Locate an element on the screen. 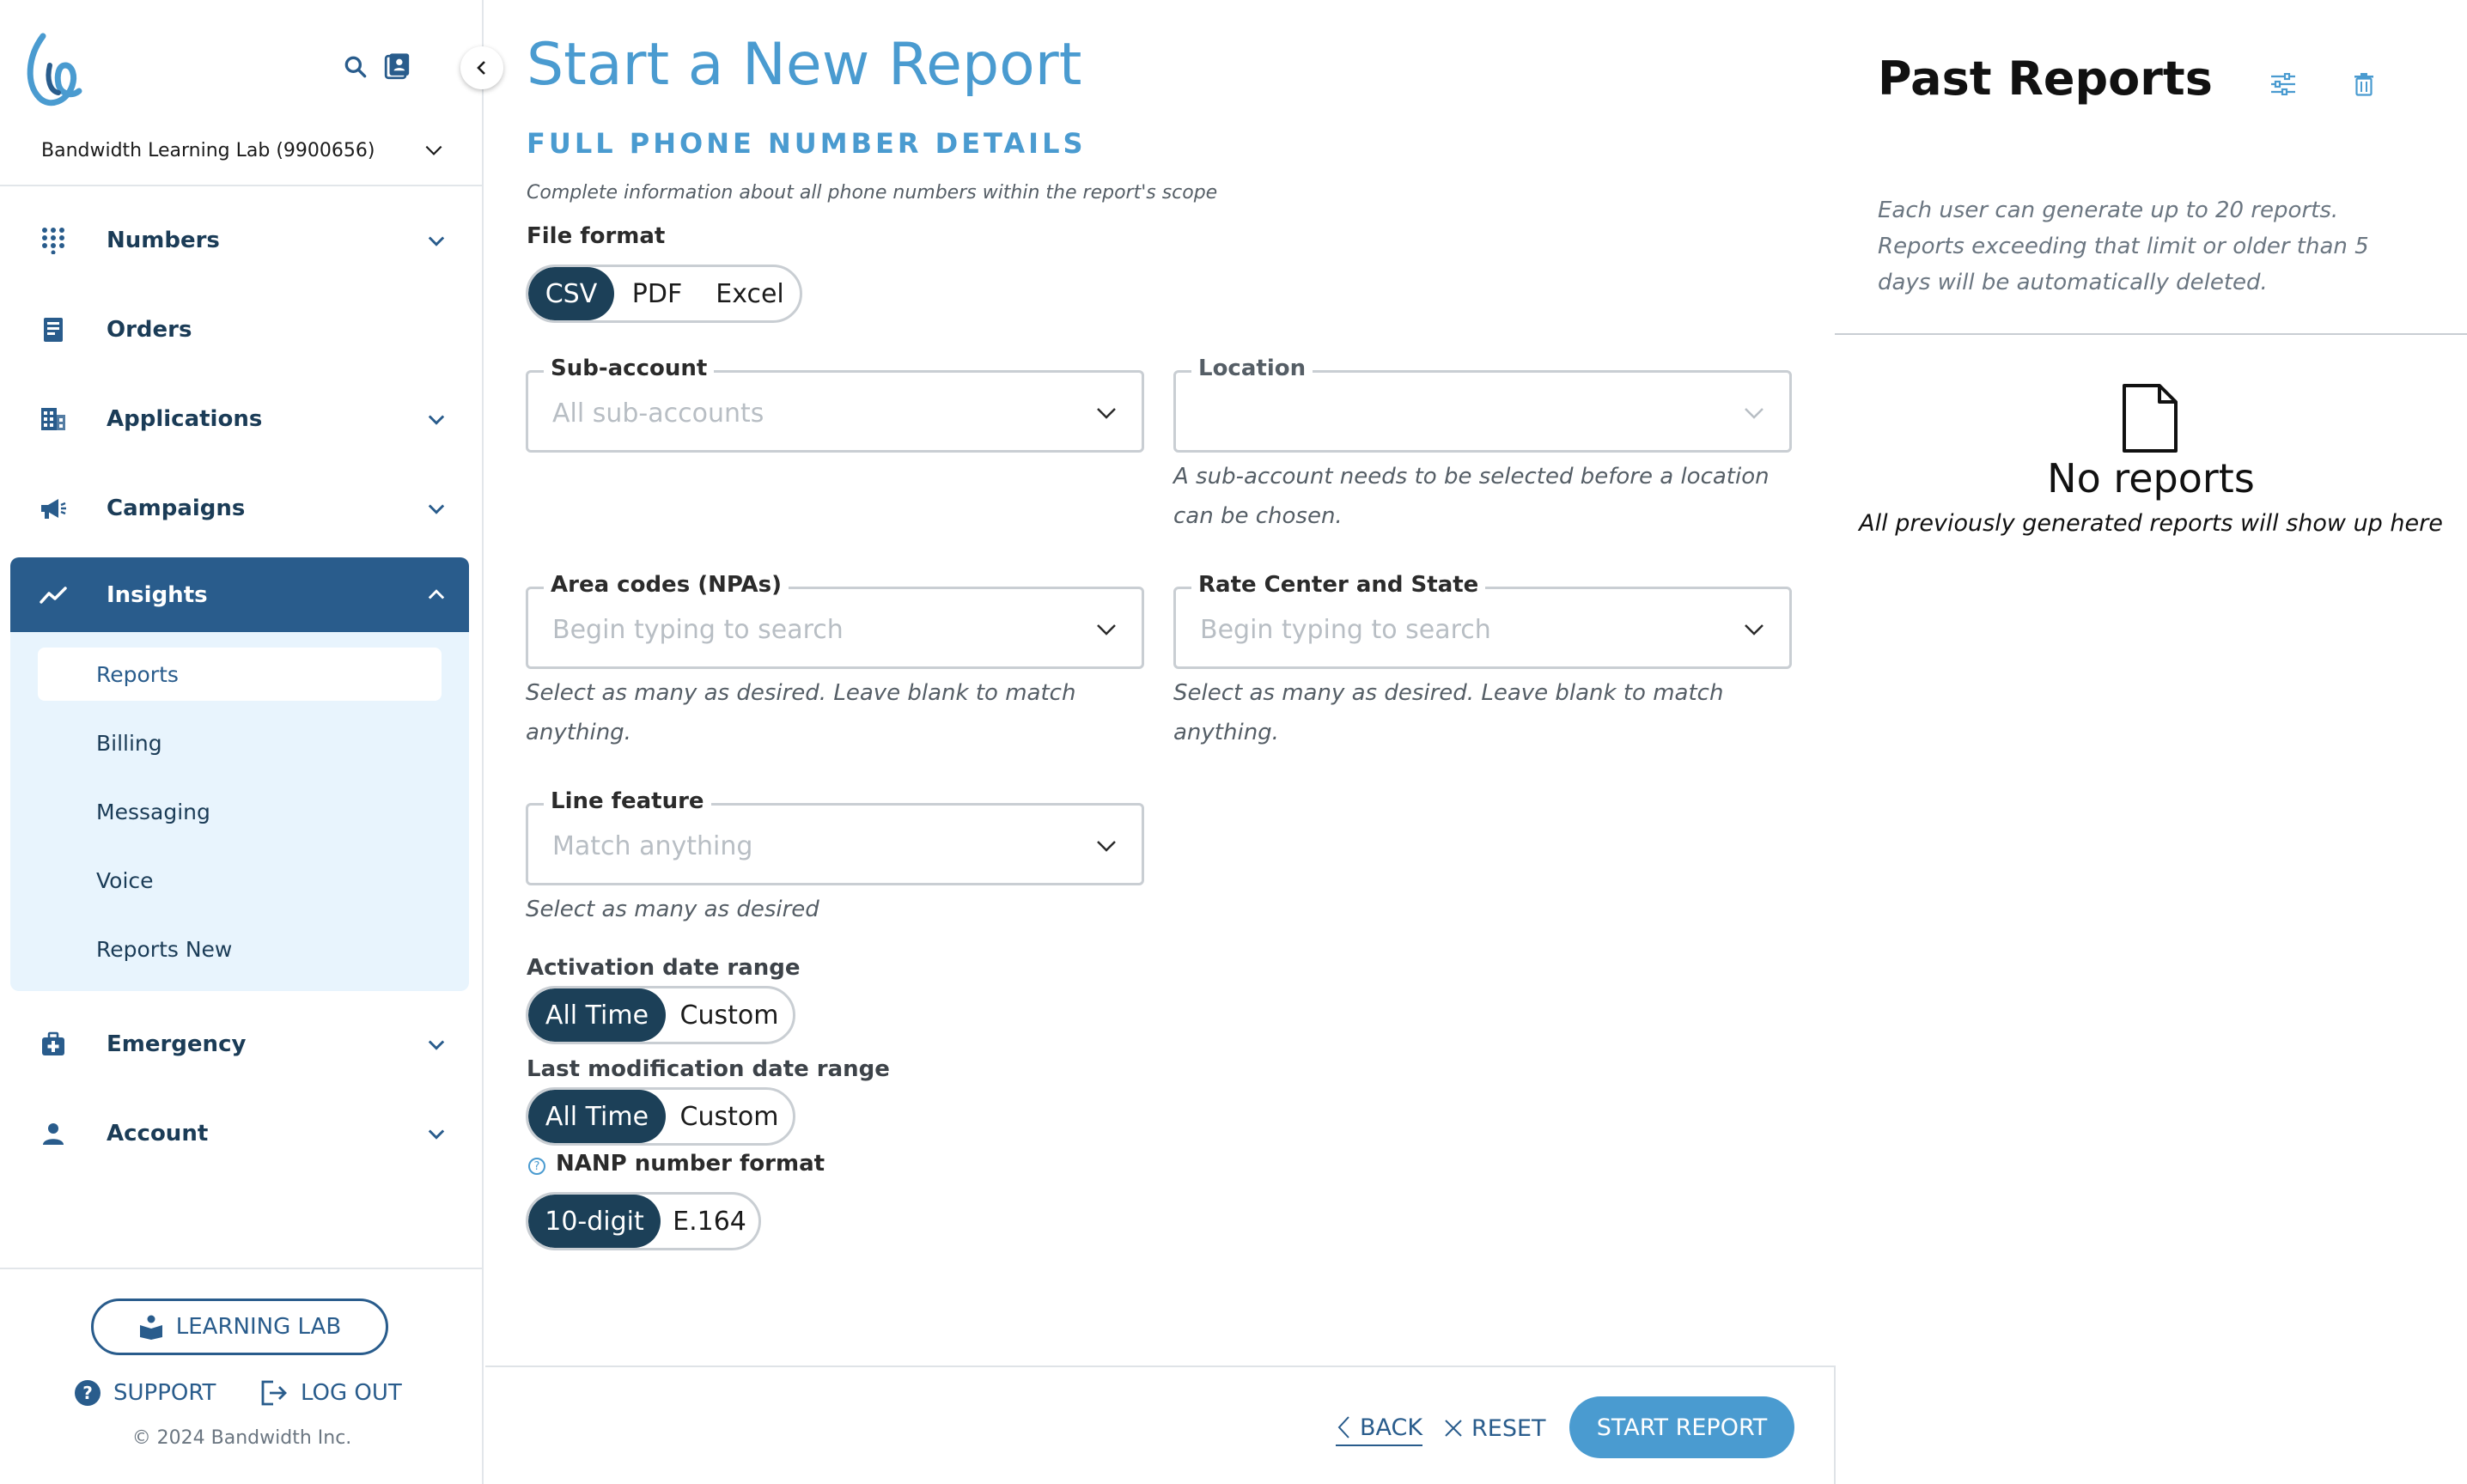 The image size is (2467, 1484). nav-item-campaigns: Campaigns is located at coordinates (240, 508).